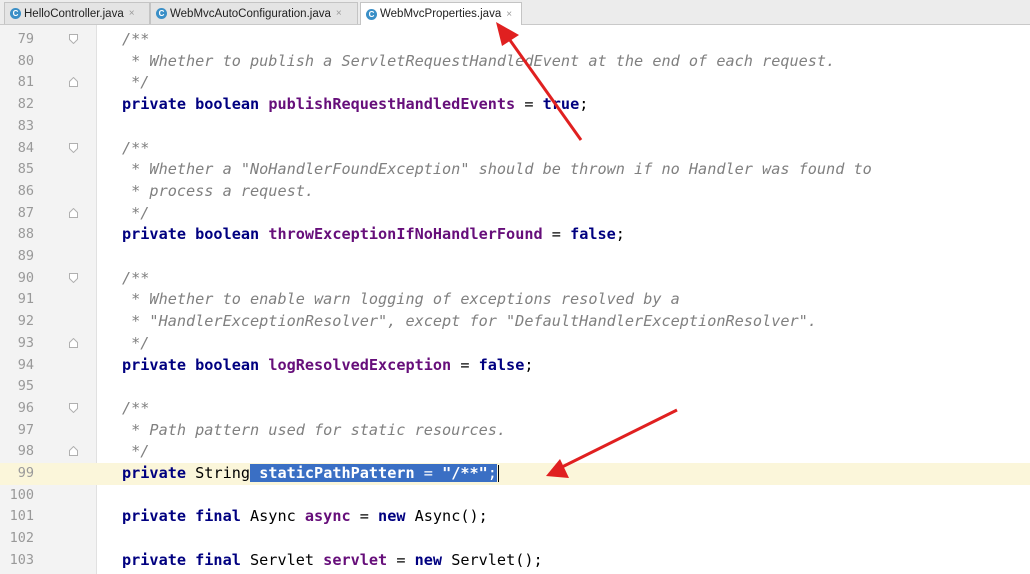  I want to click on code-line: 86 * process a request., so click(515, 192).